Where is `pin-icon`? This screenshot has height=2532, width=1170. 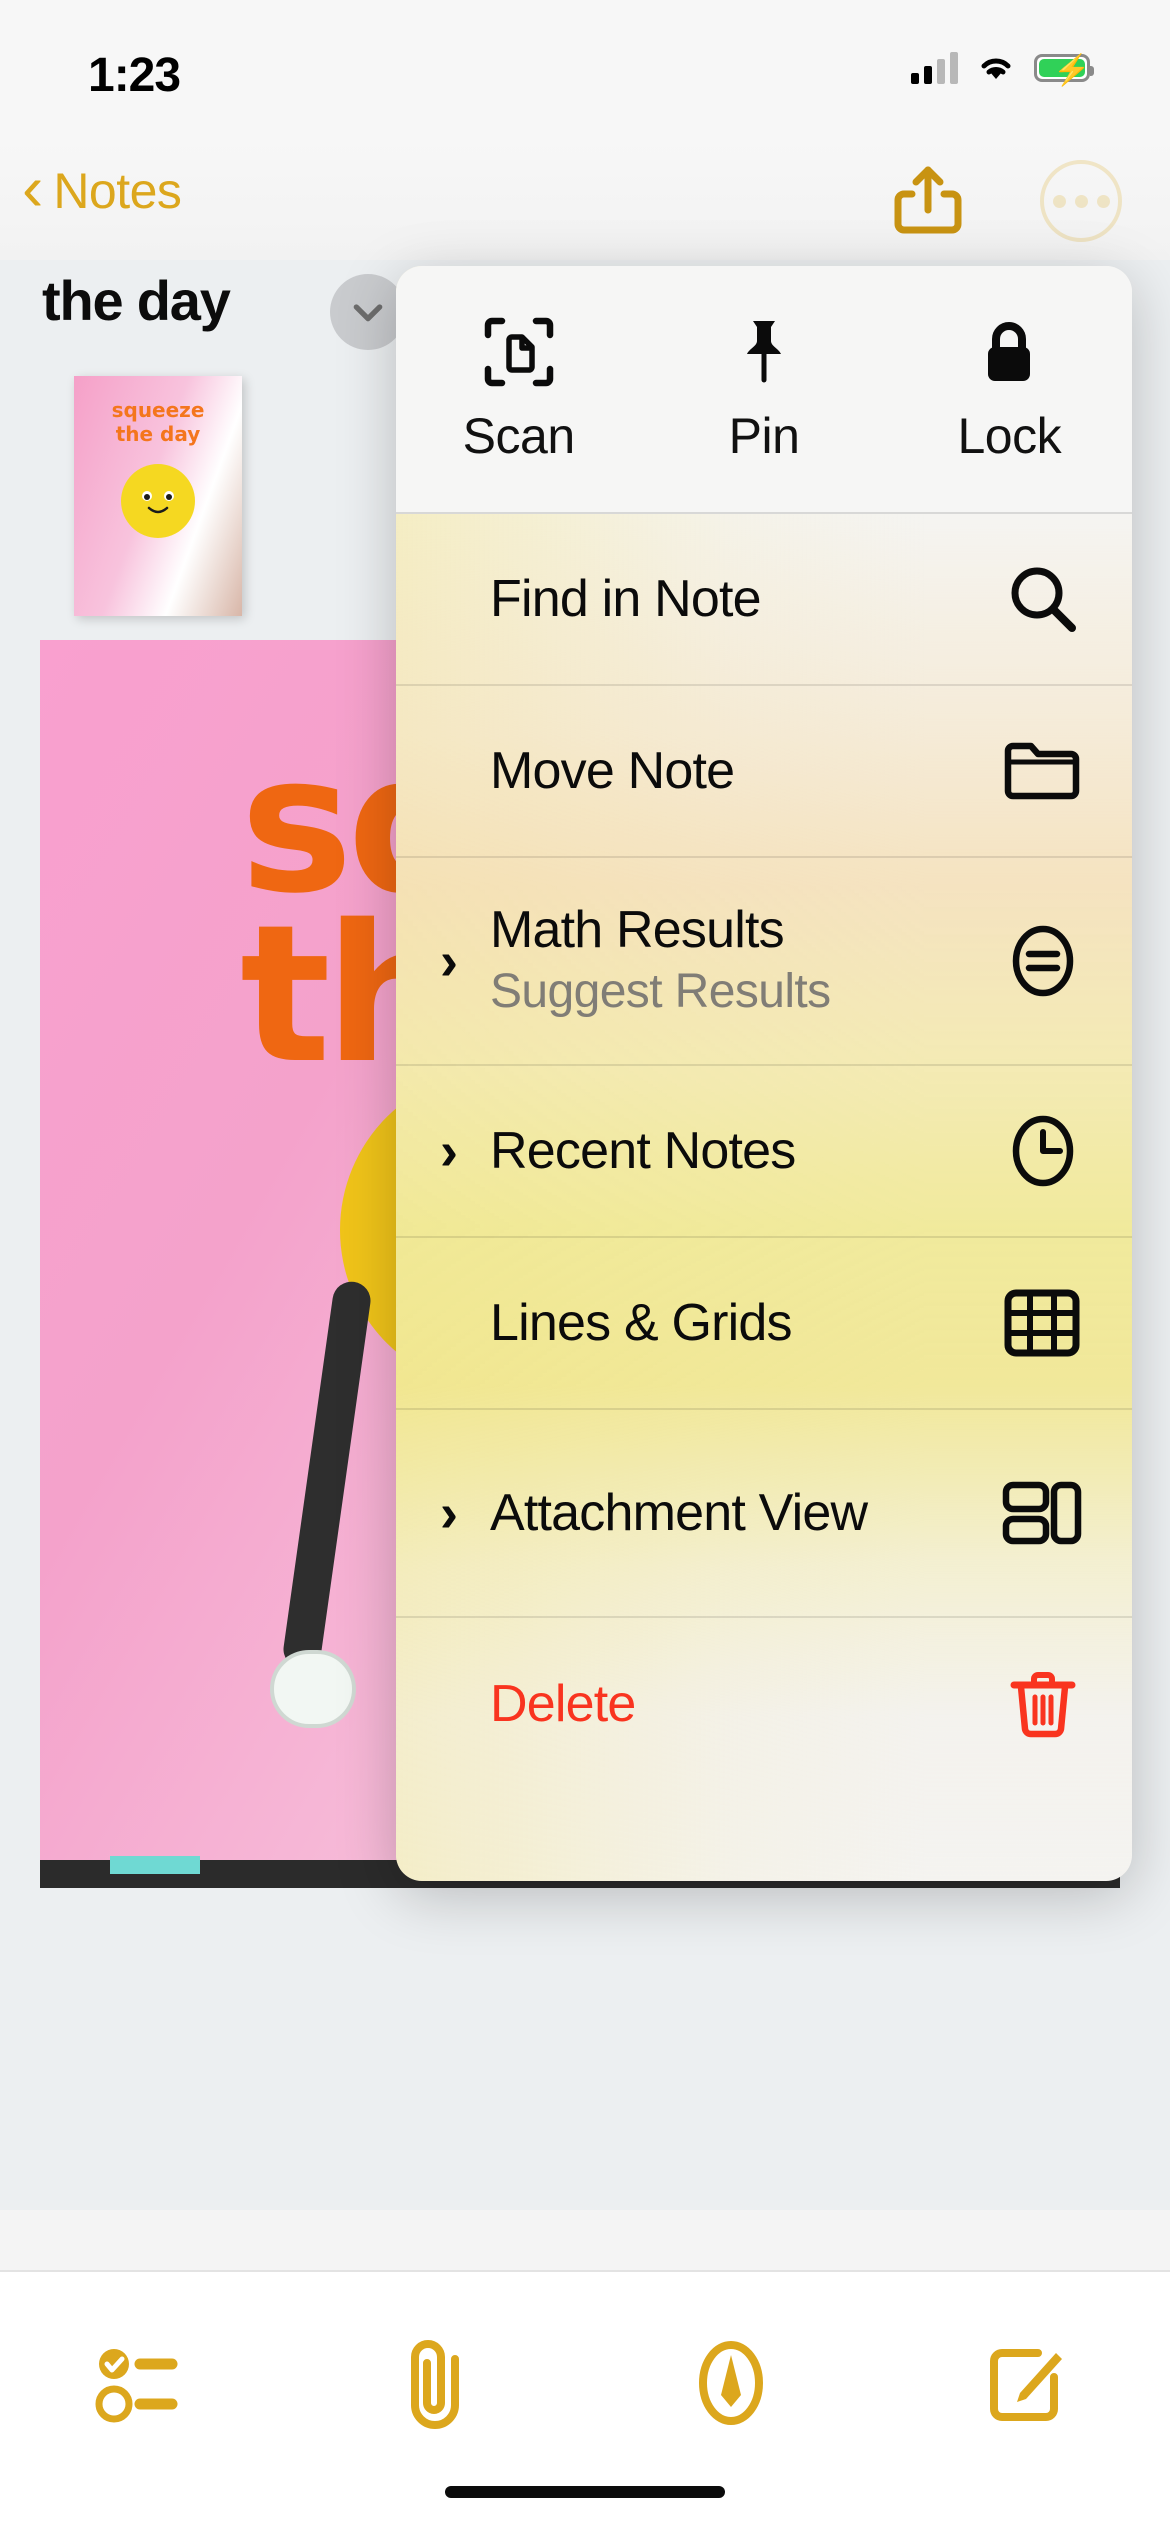 pin-icon is located at coordinates (763, 352).